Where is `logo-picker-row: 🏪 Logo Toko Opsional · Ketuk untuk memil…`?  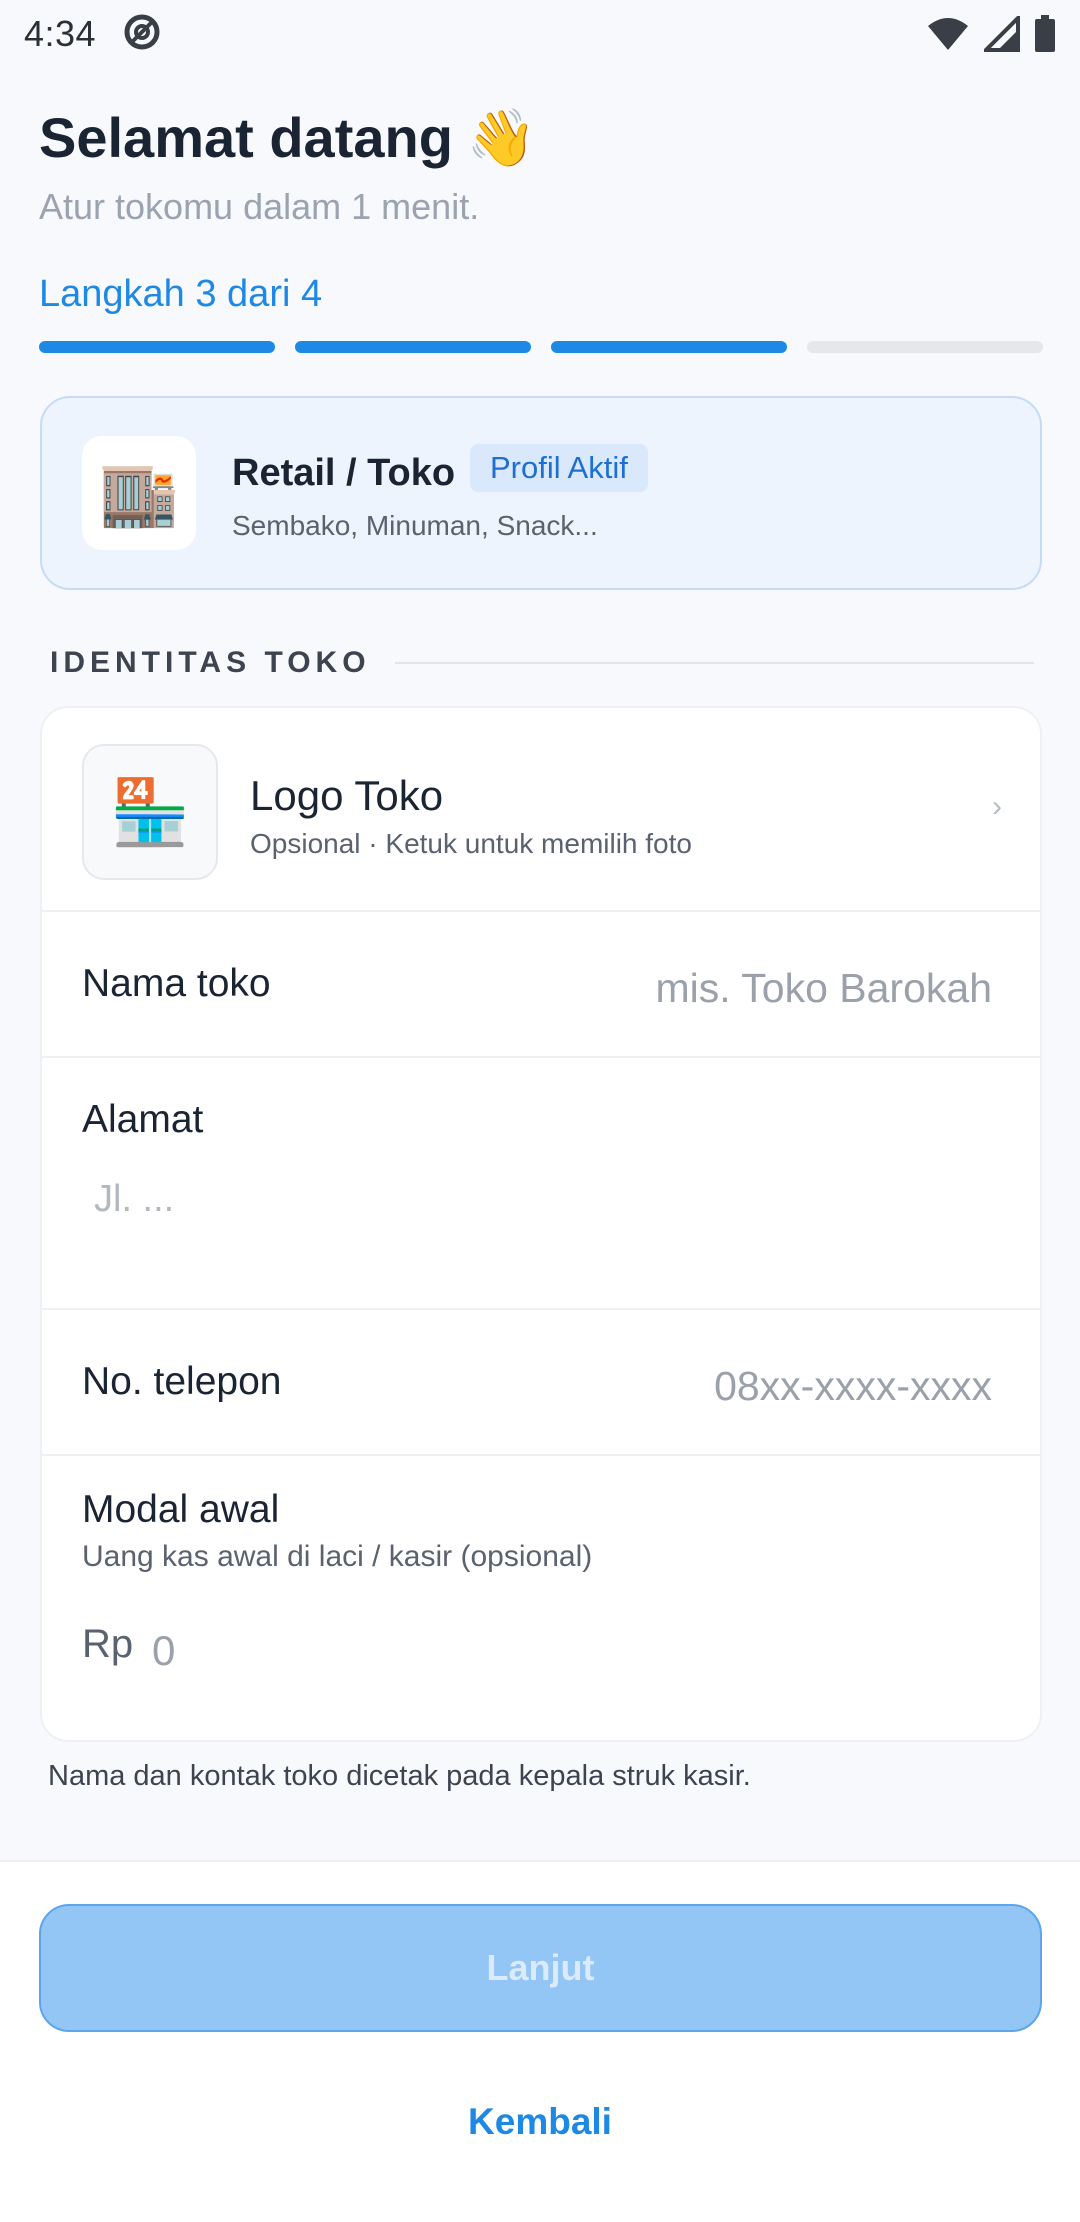 logo-picker-row: 🏪 Logo Toko Opsional · Ketuk untuk memil… is located at coordinates (541, 810).